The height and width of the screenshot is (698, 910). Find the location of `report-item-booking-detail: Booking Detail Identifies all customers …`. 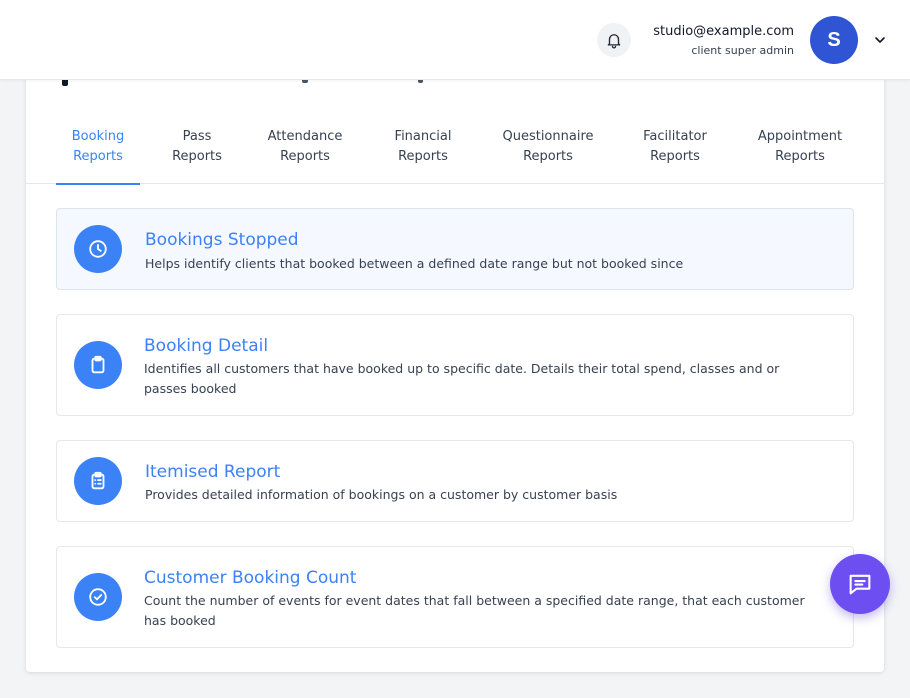

report-item-booking-detail: Booking Detail Identifies all customers … is located at coordinates (455, 365).